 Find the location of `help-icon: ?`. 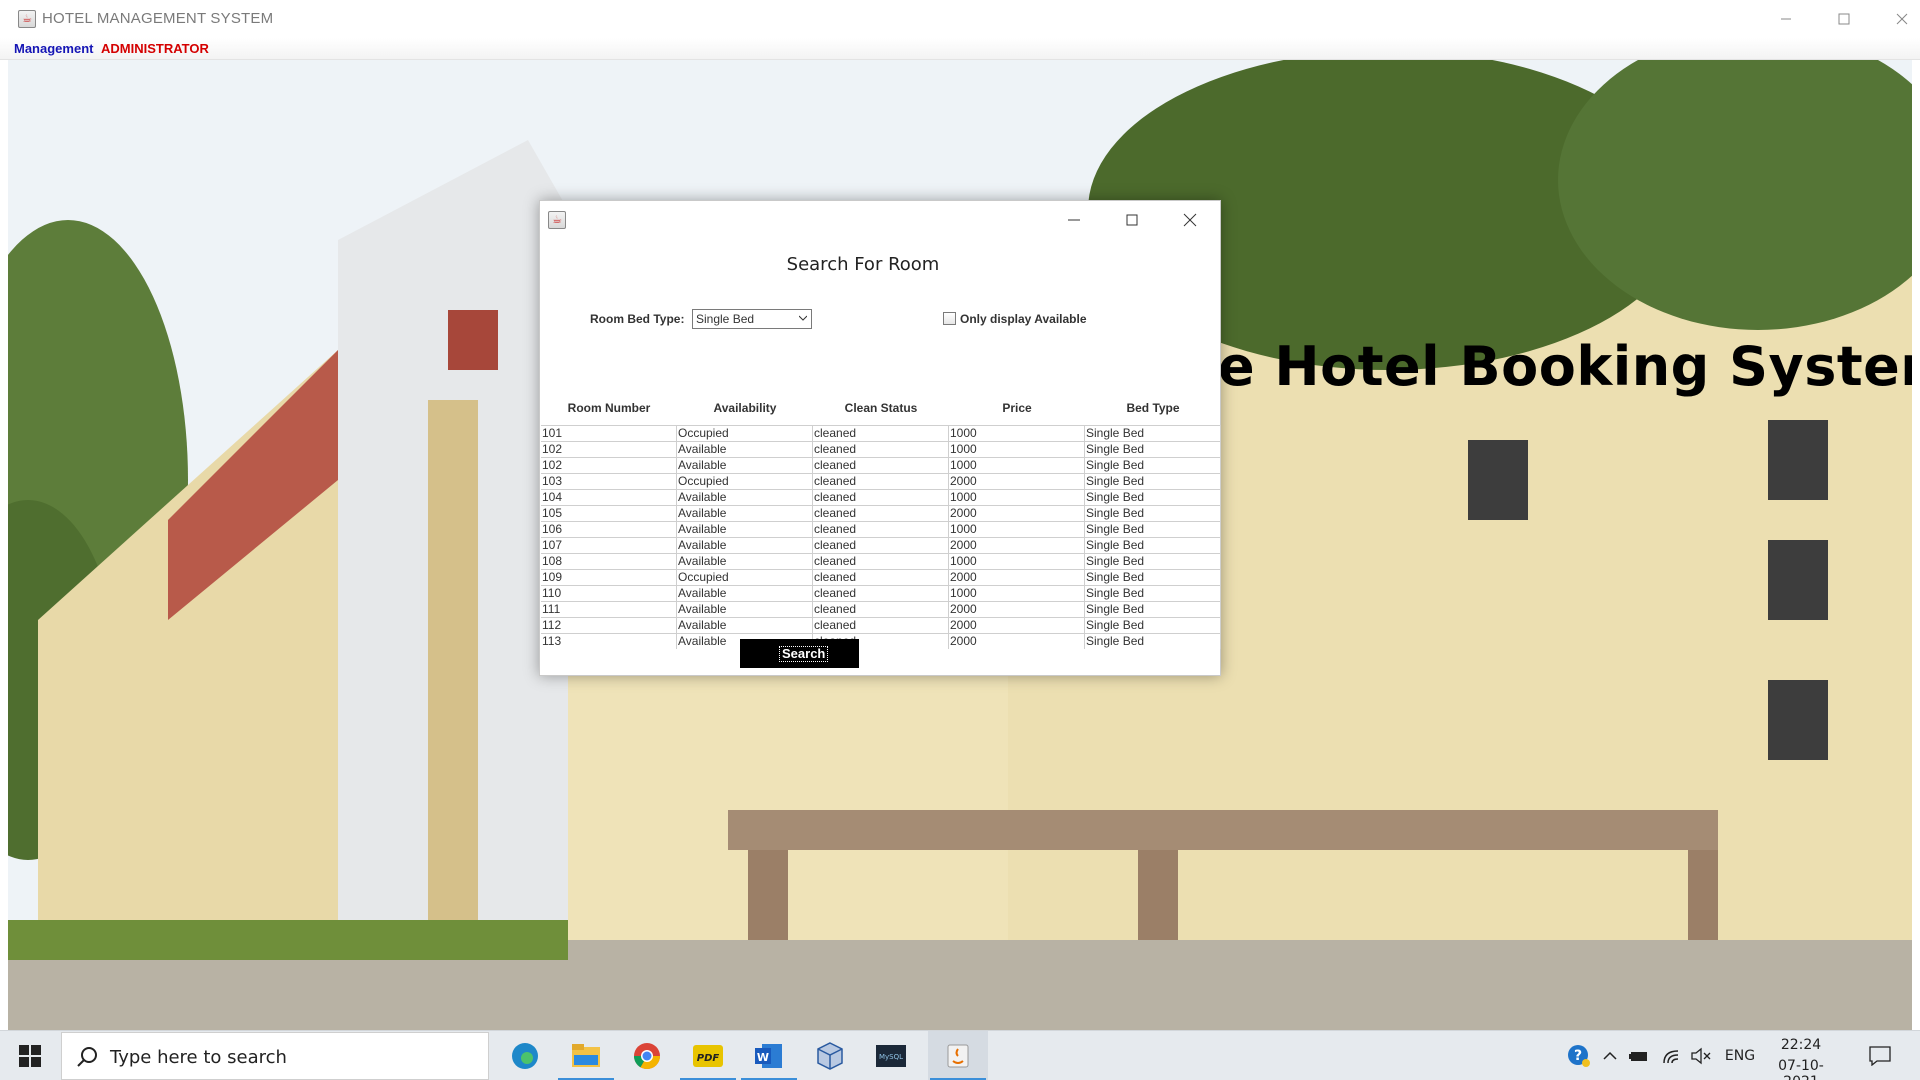

help-icon: ? is located at coordinates (1579, 1056).